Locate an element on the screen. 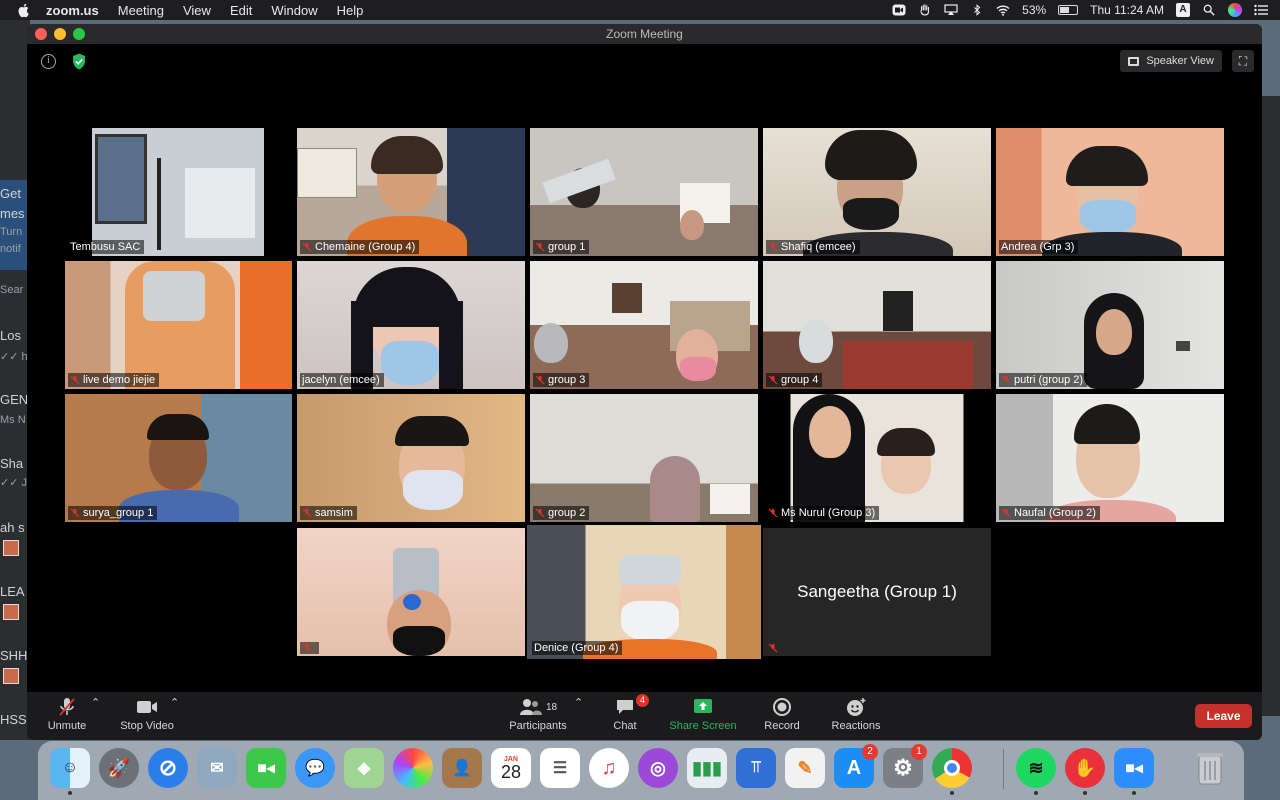 This screenshot has width=1280, height=800. finder-app-icon: ☺ is located at coordinates (70, 771).